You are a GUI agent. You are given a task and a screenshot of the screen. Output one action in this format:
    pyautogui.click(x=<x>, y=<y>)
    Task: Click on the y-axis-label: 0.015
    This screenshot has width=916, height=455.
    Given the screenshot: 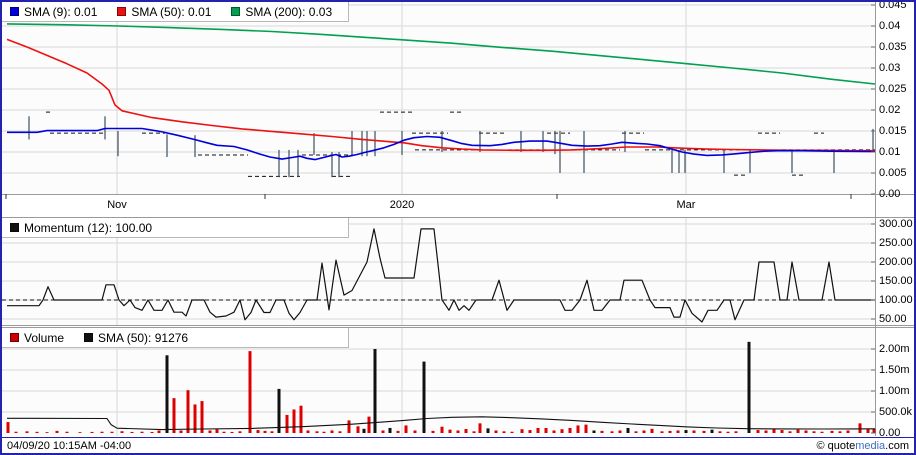 What is the action you would take?
    pyautogui.click(x=893, y=131)
    